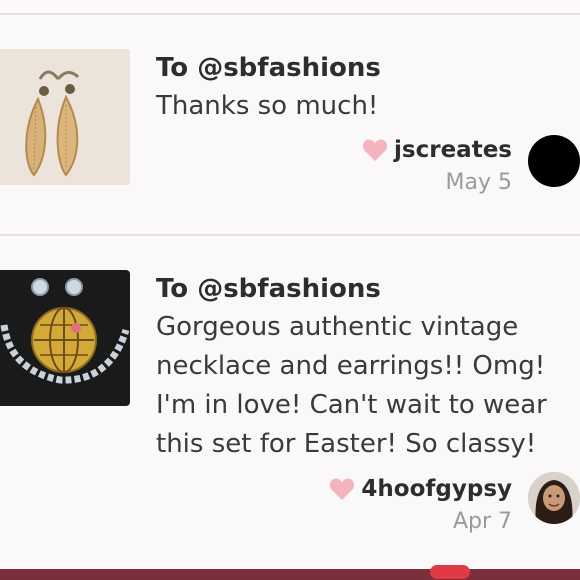  I want to click on review-author-row: jscreates, so click(437, 150).